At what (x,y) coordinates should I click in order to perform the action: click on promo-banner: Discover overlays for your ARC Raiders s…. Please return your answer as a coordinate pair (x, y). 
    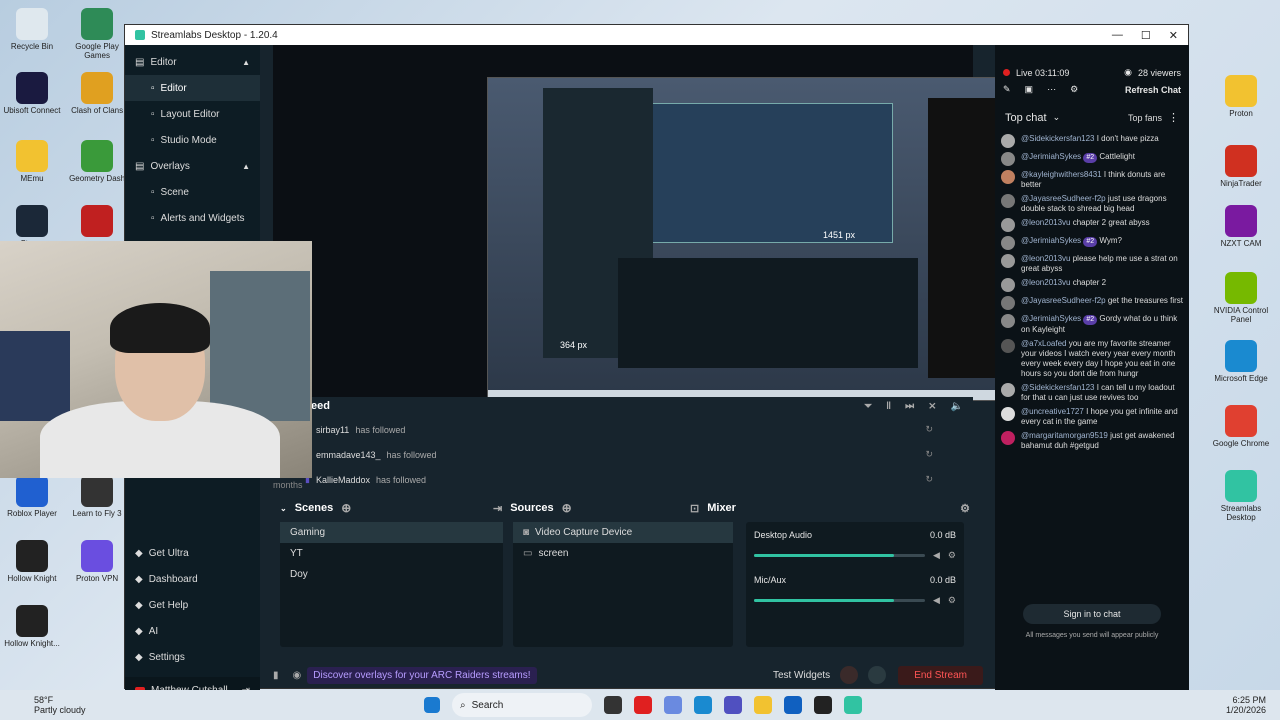
    Looking at the image, I should click on (422, 675).